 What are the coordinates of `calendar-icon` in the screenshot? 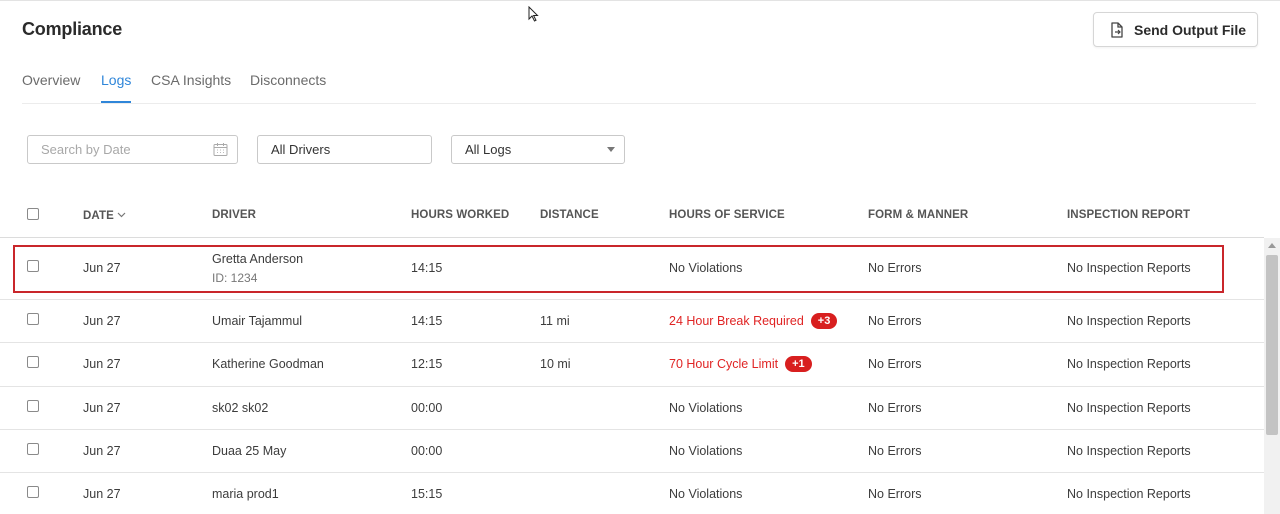 It's located at (220, 151).